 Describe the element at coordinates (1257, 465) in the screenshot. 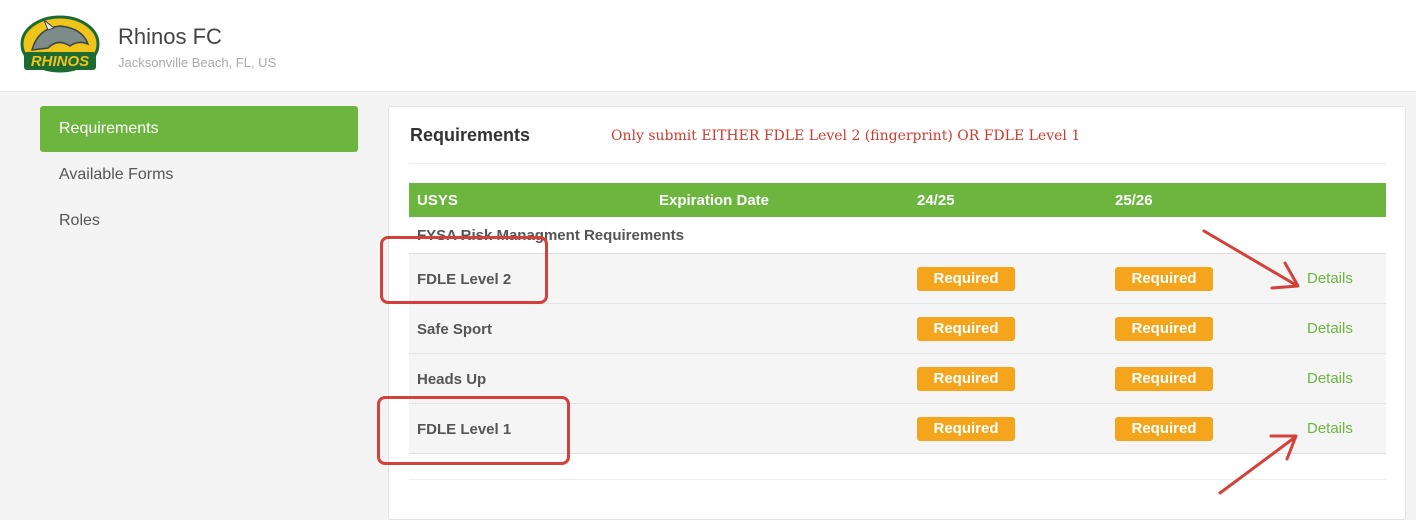

I see `arrow-up-right-icon` at that location.